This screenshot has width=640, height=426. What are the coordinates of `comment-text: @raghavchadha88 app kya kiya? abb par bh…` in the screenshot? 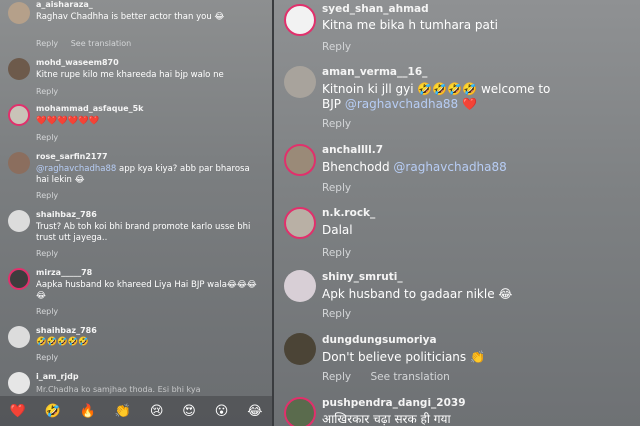 It's located at (150, 175).